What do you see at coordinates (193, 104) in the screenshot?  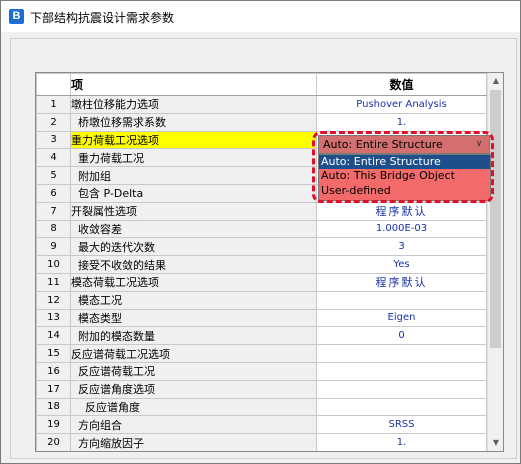 I see `row-label: 墩柱位移能力选项` at bounding box center [193, 104].